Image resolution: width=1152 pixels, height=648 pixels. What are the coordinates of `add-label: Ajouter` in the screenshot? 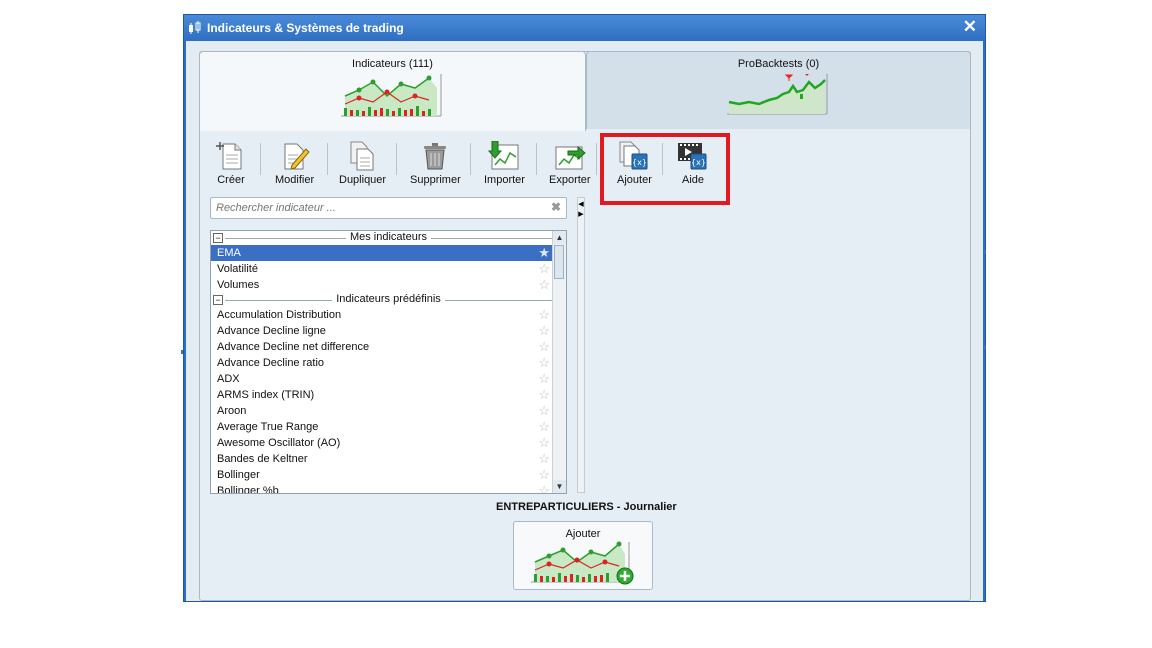 It's located at (634, 180).